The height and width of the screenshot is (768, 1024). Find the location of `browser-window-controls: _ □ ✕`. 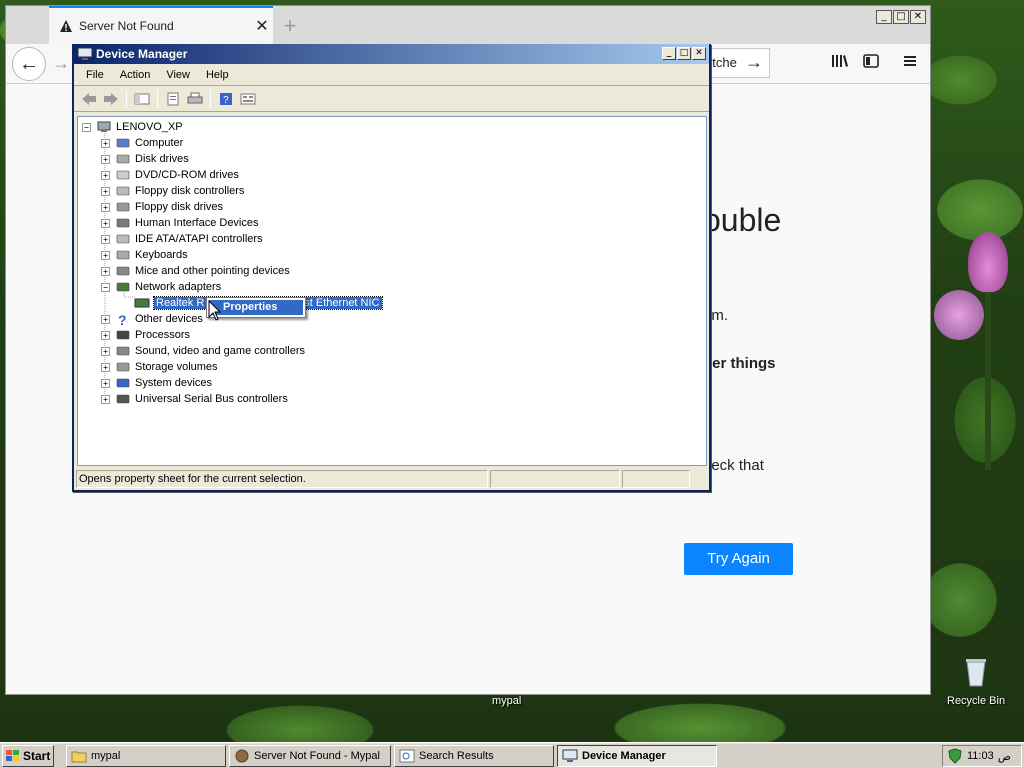

browser-window-controls: _ □ ✕ is located at coordinates (901, 17).